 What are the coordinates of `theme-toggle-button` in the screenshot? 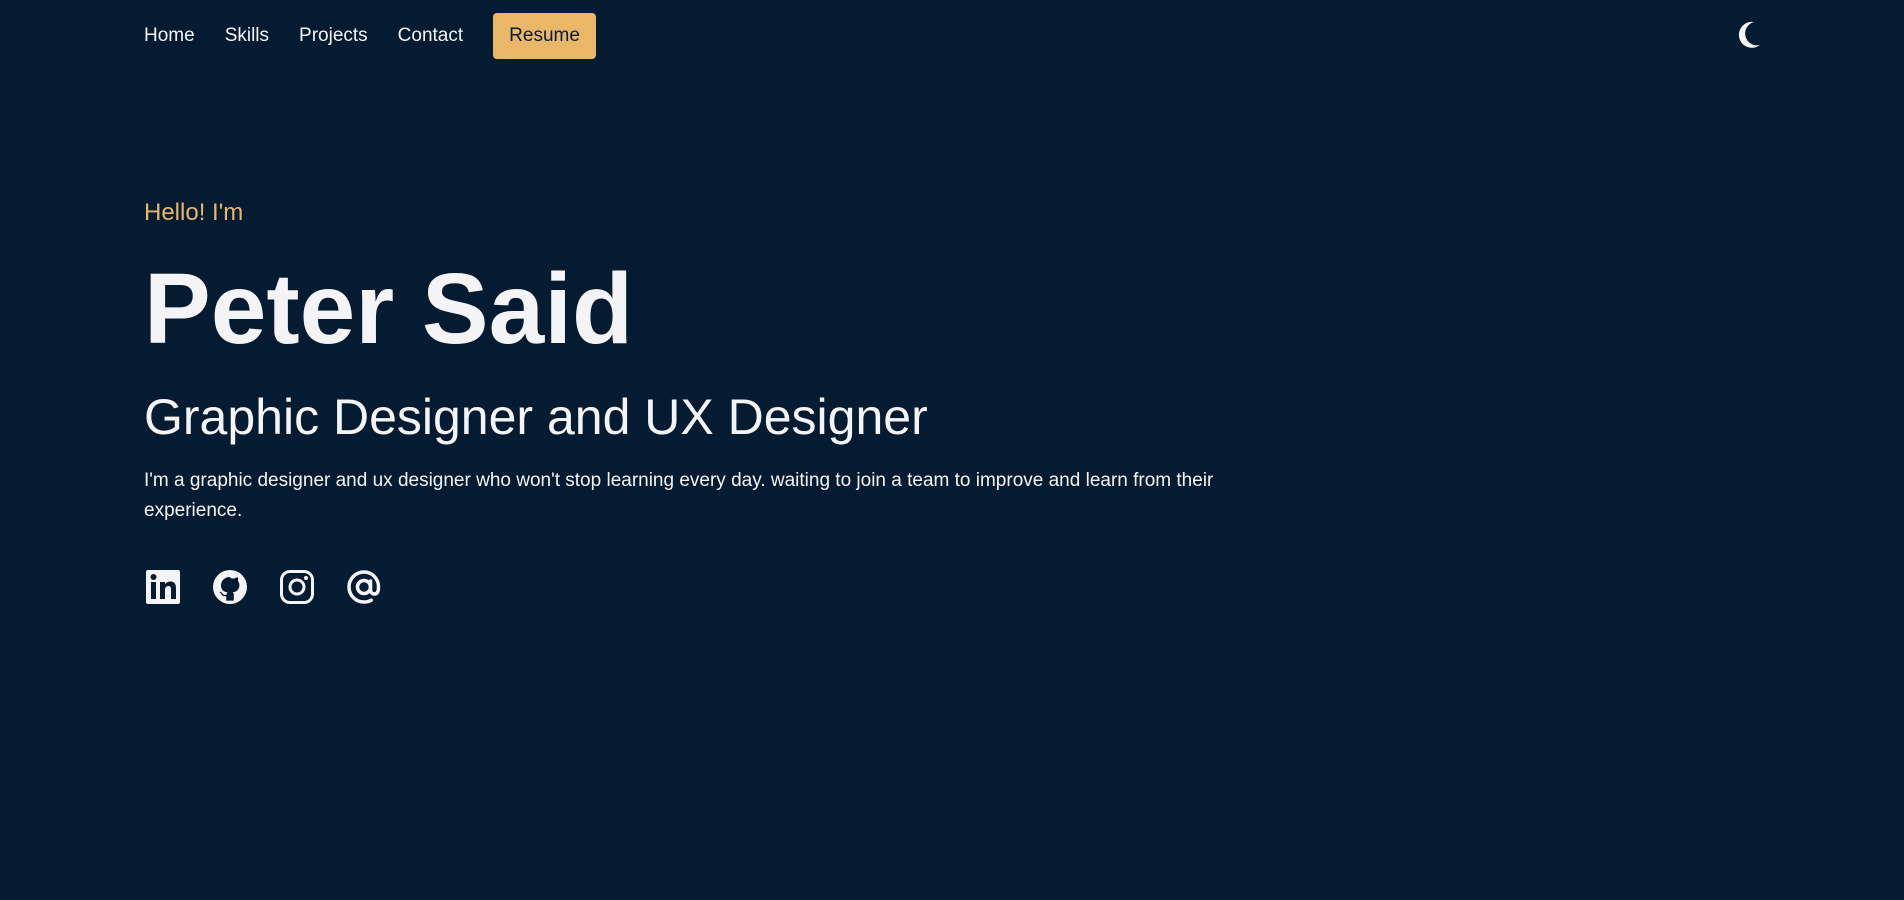 It's located at (1748, 35).